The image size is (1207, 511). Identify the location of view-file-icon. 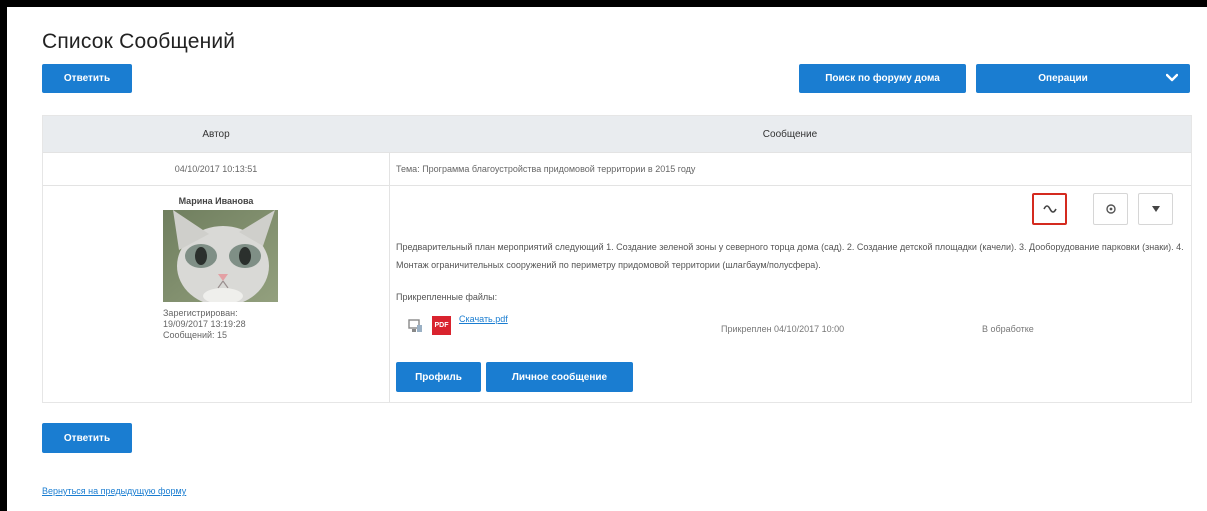
(415, 326).